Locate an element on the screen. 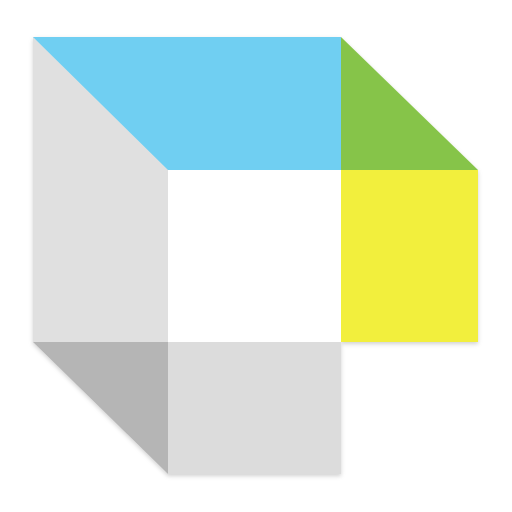 The width and height of the screenshot is (512, 512). right-triangle-shape is located at coordinates (409, 103).